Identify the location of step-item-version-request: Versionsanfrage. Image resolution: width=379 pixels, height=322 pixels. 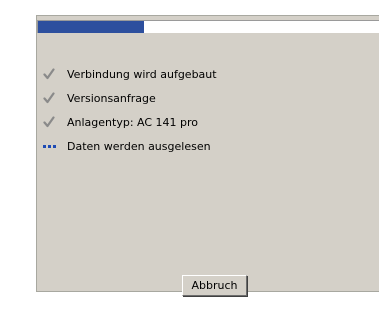
(129, 98).